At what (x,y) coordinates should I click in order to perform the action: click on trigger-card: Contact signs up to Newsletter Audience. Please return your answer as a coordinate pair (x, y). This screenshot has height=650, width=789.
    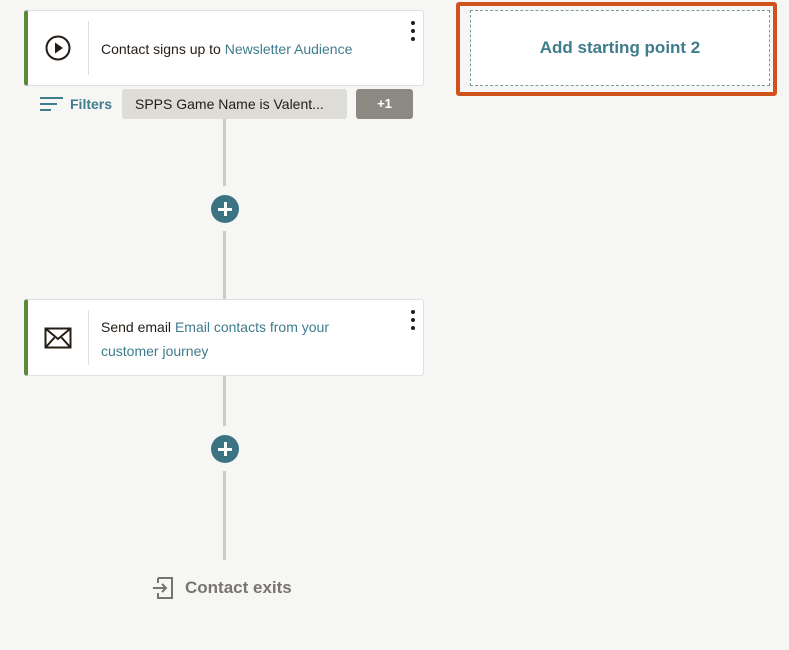
    Looking at the image, I should click on (224, 48).